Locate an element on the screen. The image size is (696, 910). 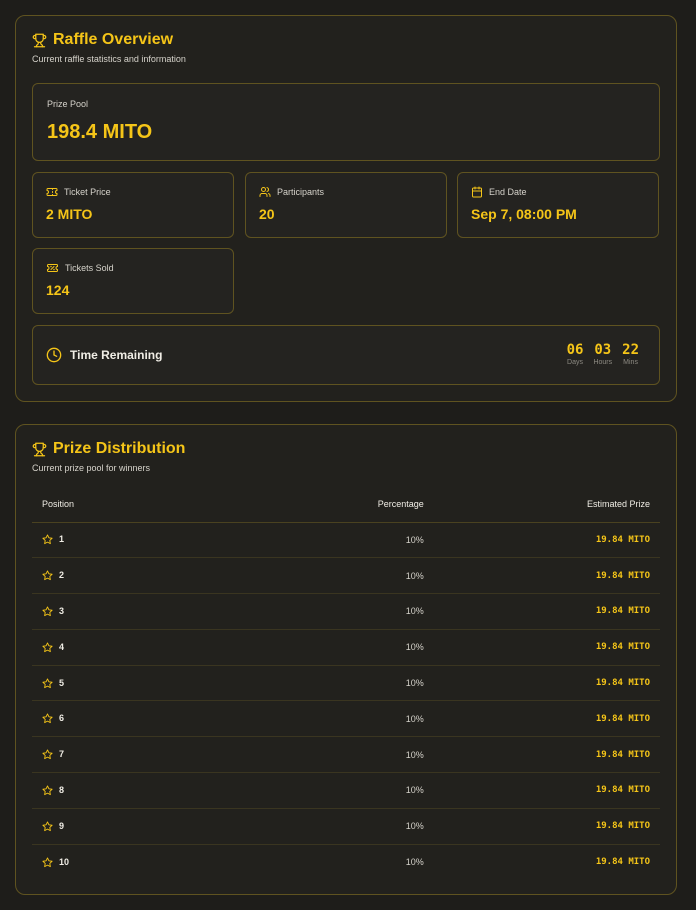
countdown-hours: 03 Hours is located at coordinates (602, 354).